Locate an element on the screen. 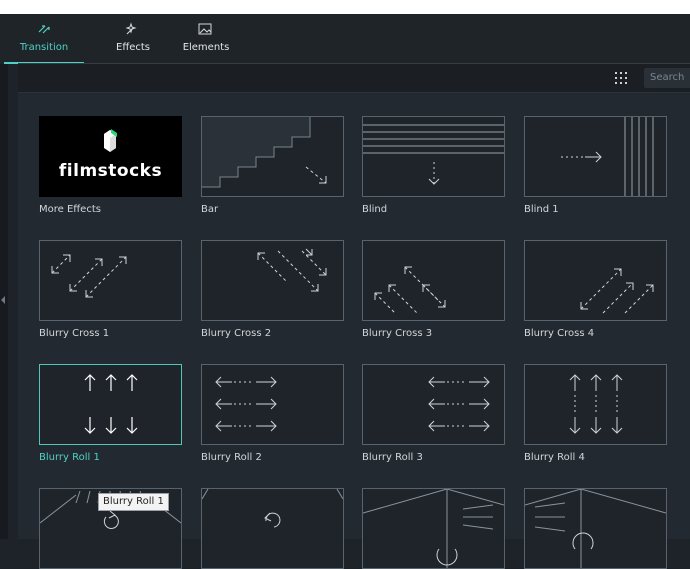 This screenshot has height=569, width=690. blurry-cross-3-thumbnail is located at coordinates (433, 280).